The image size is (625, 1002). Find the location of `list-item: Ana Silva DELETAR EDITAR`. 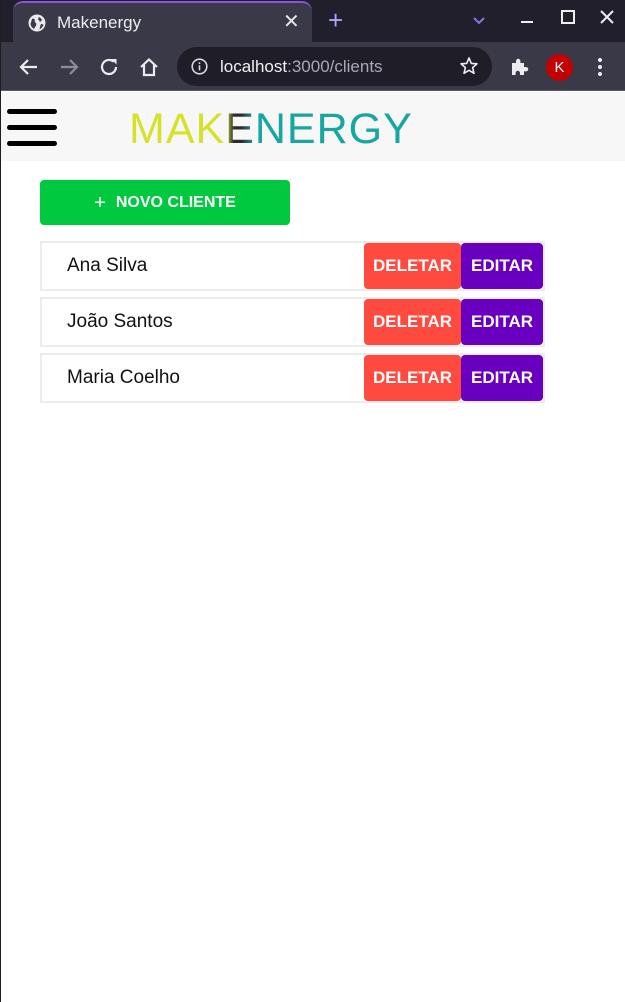

list-item: Ana Silva DELETAR EDITAR is located at coordinates (292, 266).